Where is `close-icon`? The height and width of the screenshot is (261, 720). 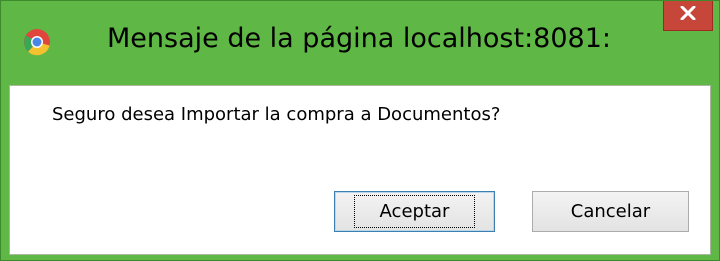
close-icon is located at coordinates (688, 15).